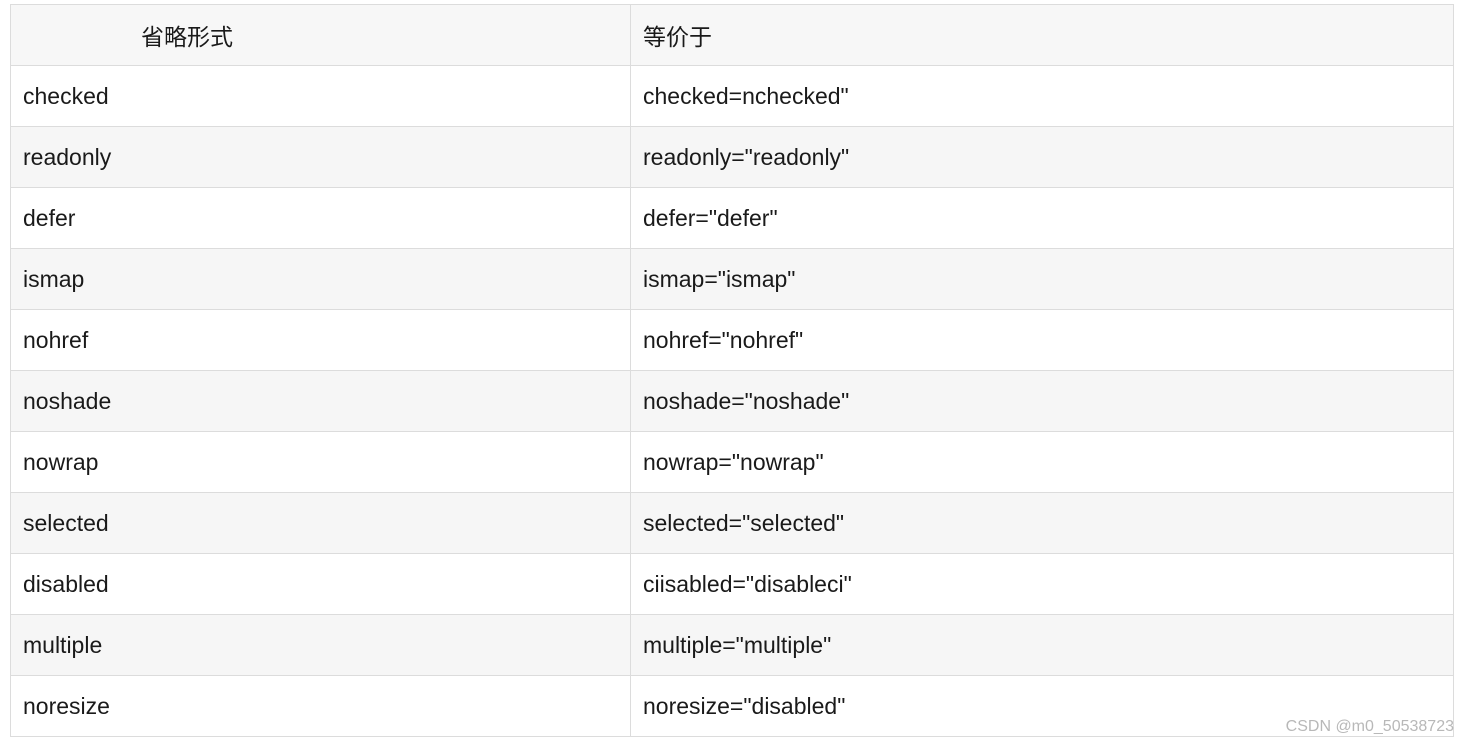 The image size is (1468, 742). What do you see at coordinates (1369, 726) in the screenshot?
I see `watermark-text: CSDN @m0_50538723` at bounding box center [1369, 726].